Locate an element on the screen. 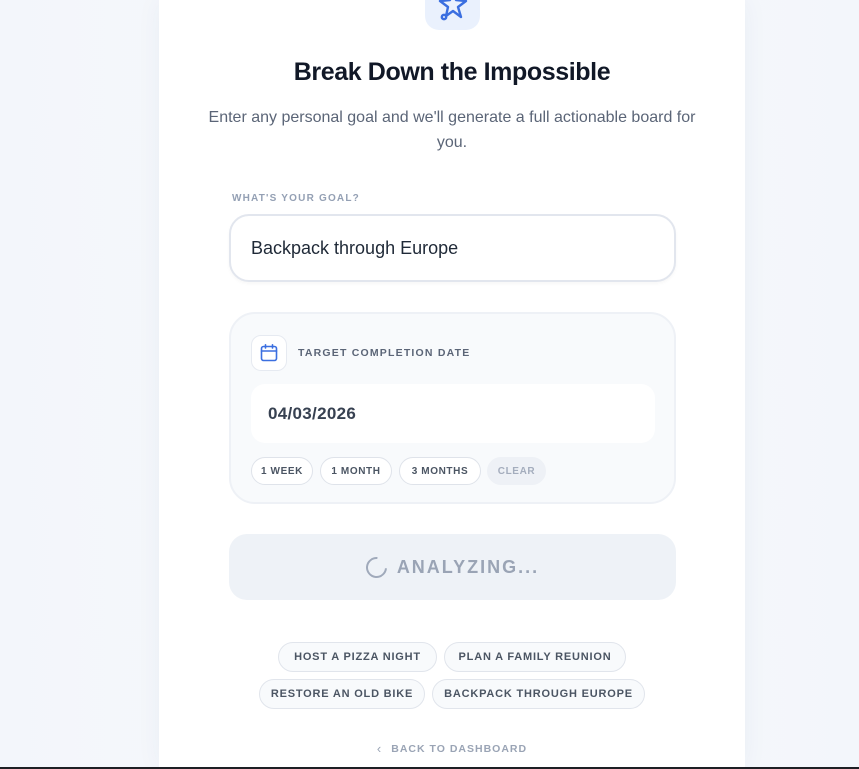  logo-tile is located at coordinates (452, 15).